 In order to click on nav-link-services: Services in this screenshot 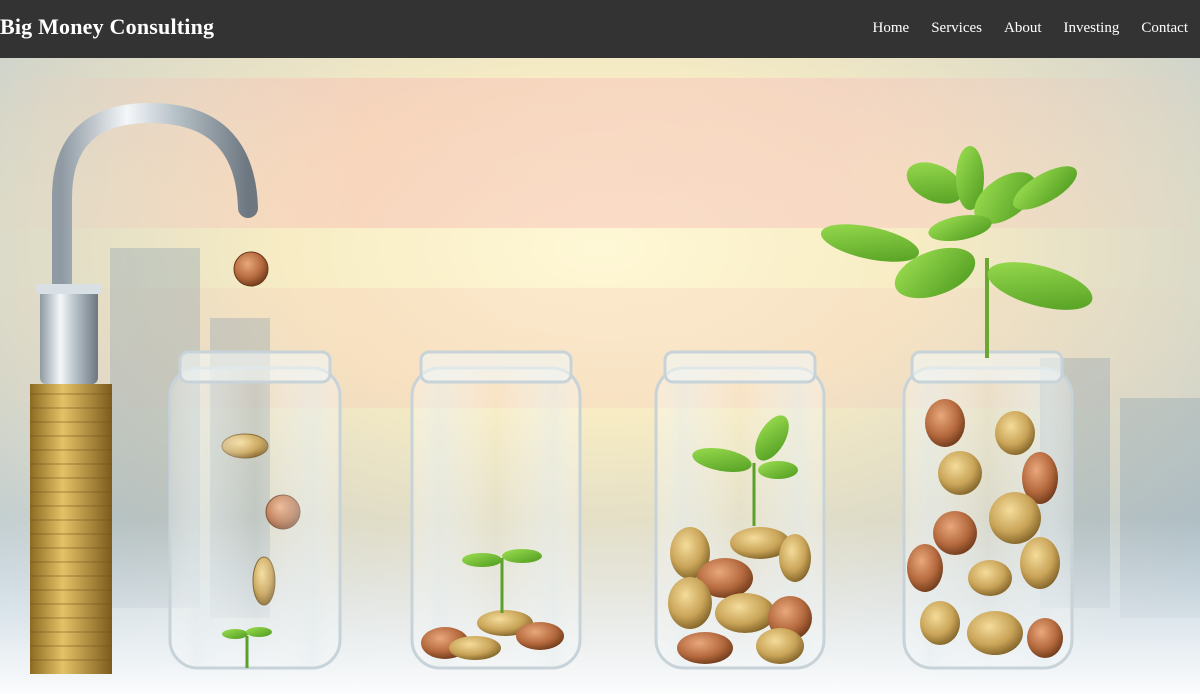, I will do `click(956, 28)`.